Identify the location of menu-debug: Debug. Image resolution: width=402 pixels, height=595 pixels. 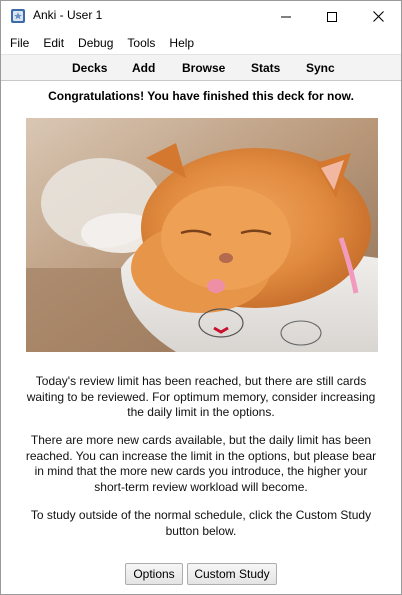
(95, 43).